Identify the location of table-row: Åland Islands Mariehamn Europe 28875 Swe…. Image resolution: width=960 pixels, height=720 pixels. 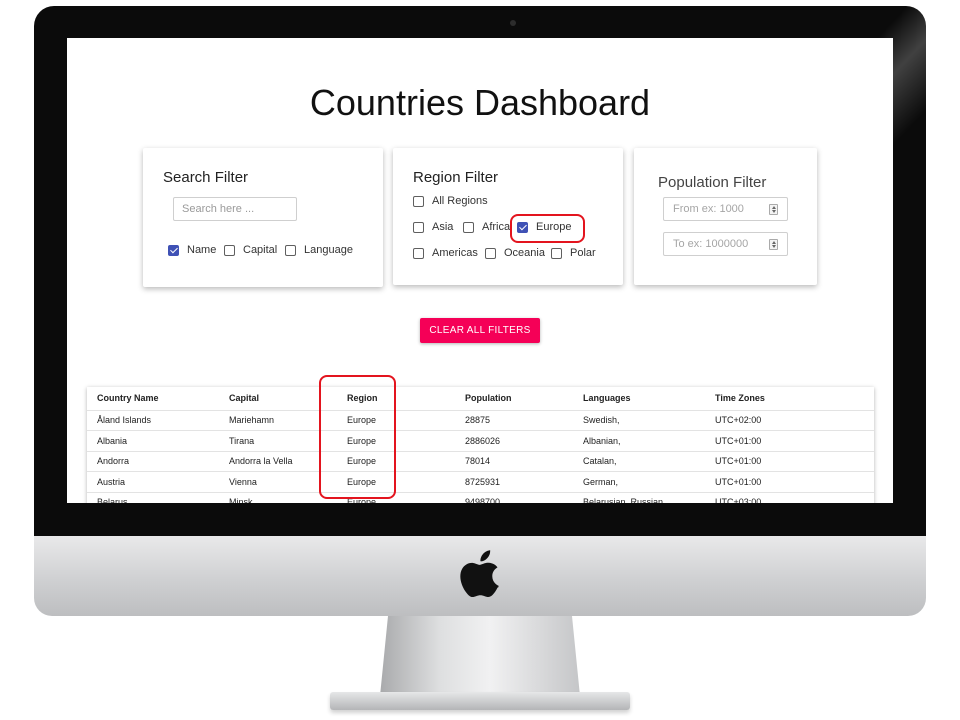
(480, 420).